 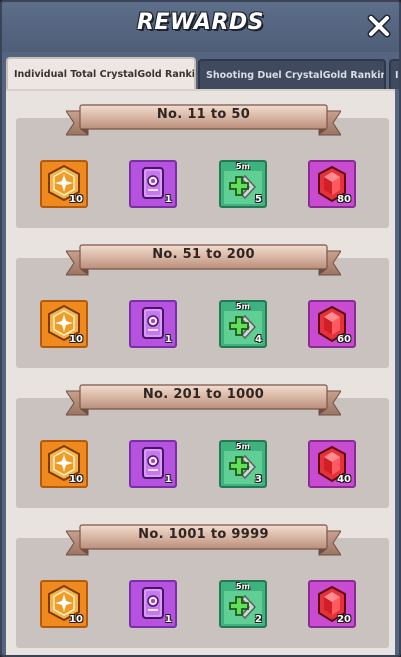 I want to click on tier-ribbon: No. 11 to 50, so click(x=203, y=120).